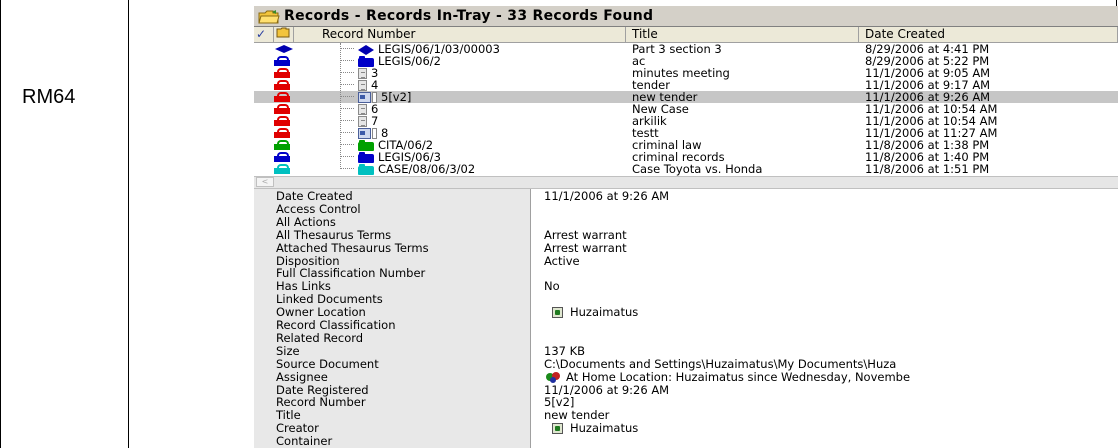 Image resolution: width=1118 pixels, height=448 pixels. I want to click on record-title: Case Toyota vs. Honda, so click(697, 169).